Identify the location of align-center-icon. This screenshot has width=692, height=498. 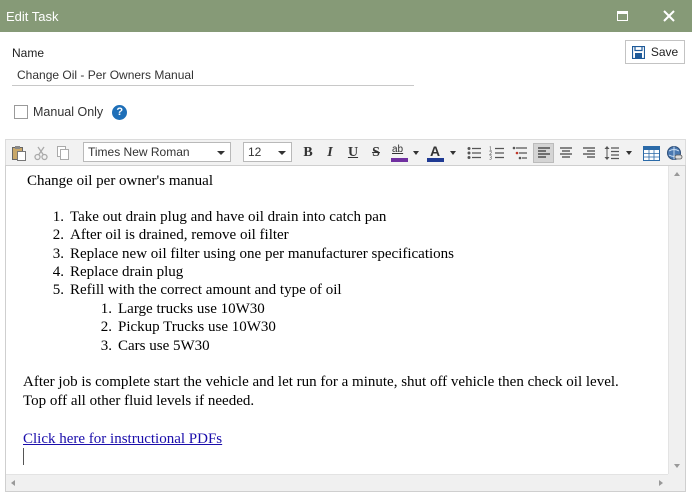
(566, 152).